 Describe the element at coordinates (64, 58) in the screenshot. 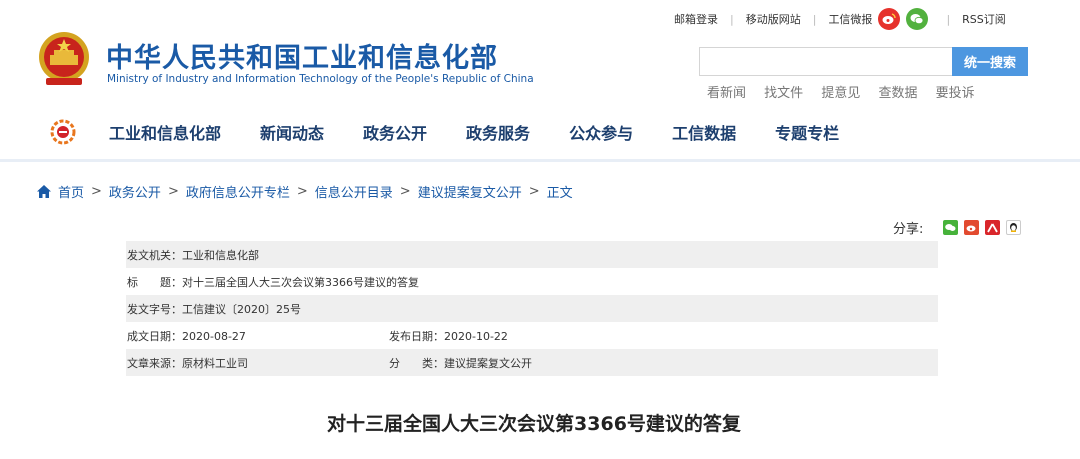

I see `national-emblem-icon` at that location.